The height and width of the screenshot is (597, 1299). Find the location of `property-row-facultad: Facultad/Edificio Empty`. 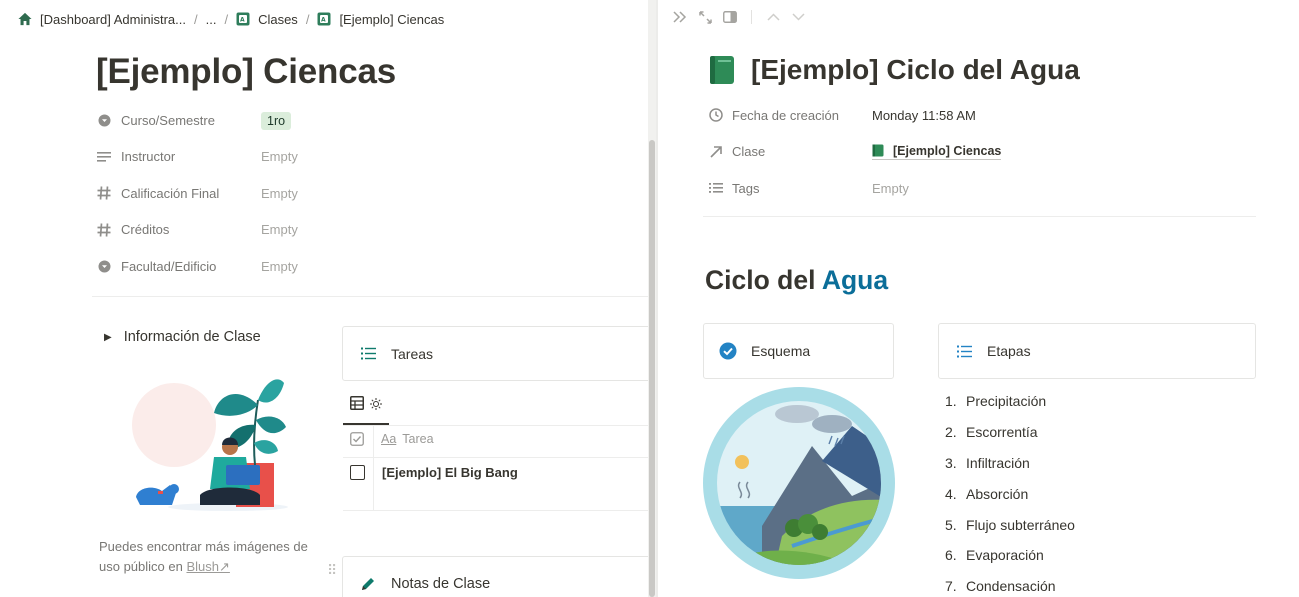

property-row-facultad: Facultad/Edificio Empty is located at coordinates (197, 266).